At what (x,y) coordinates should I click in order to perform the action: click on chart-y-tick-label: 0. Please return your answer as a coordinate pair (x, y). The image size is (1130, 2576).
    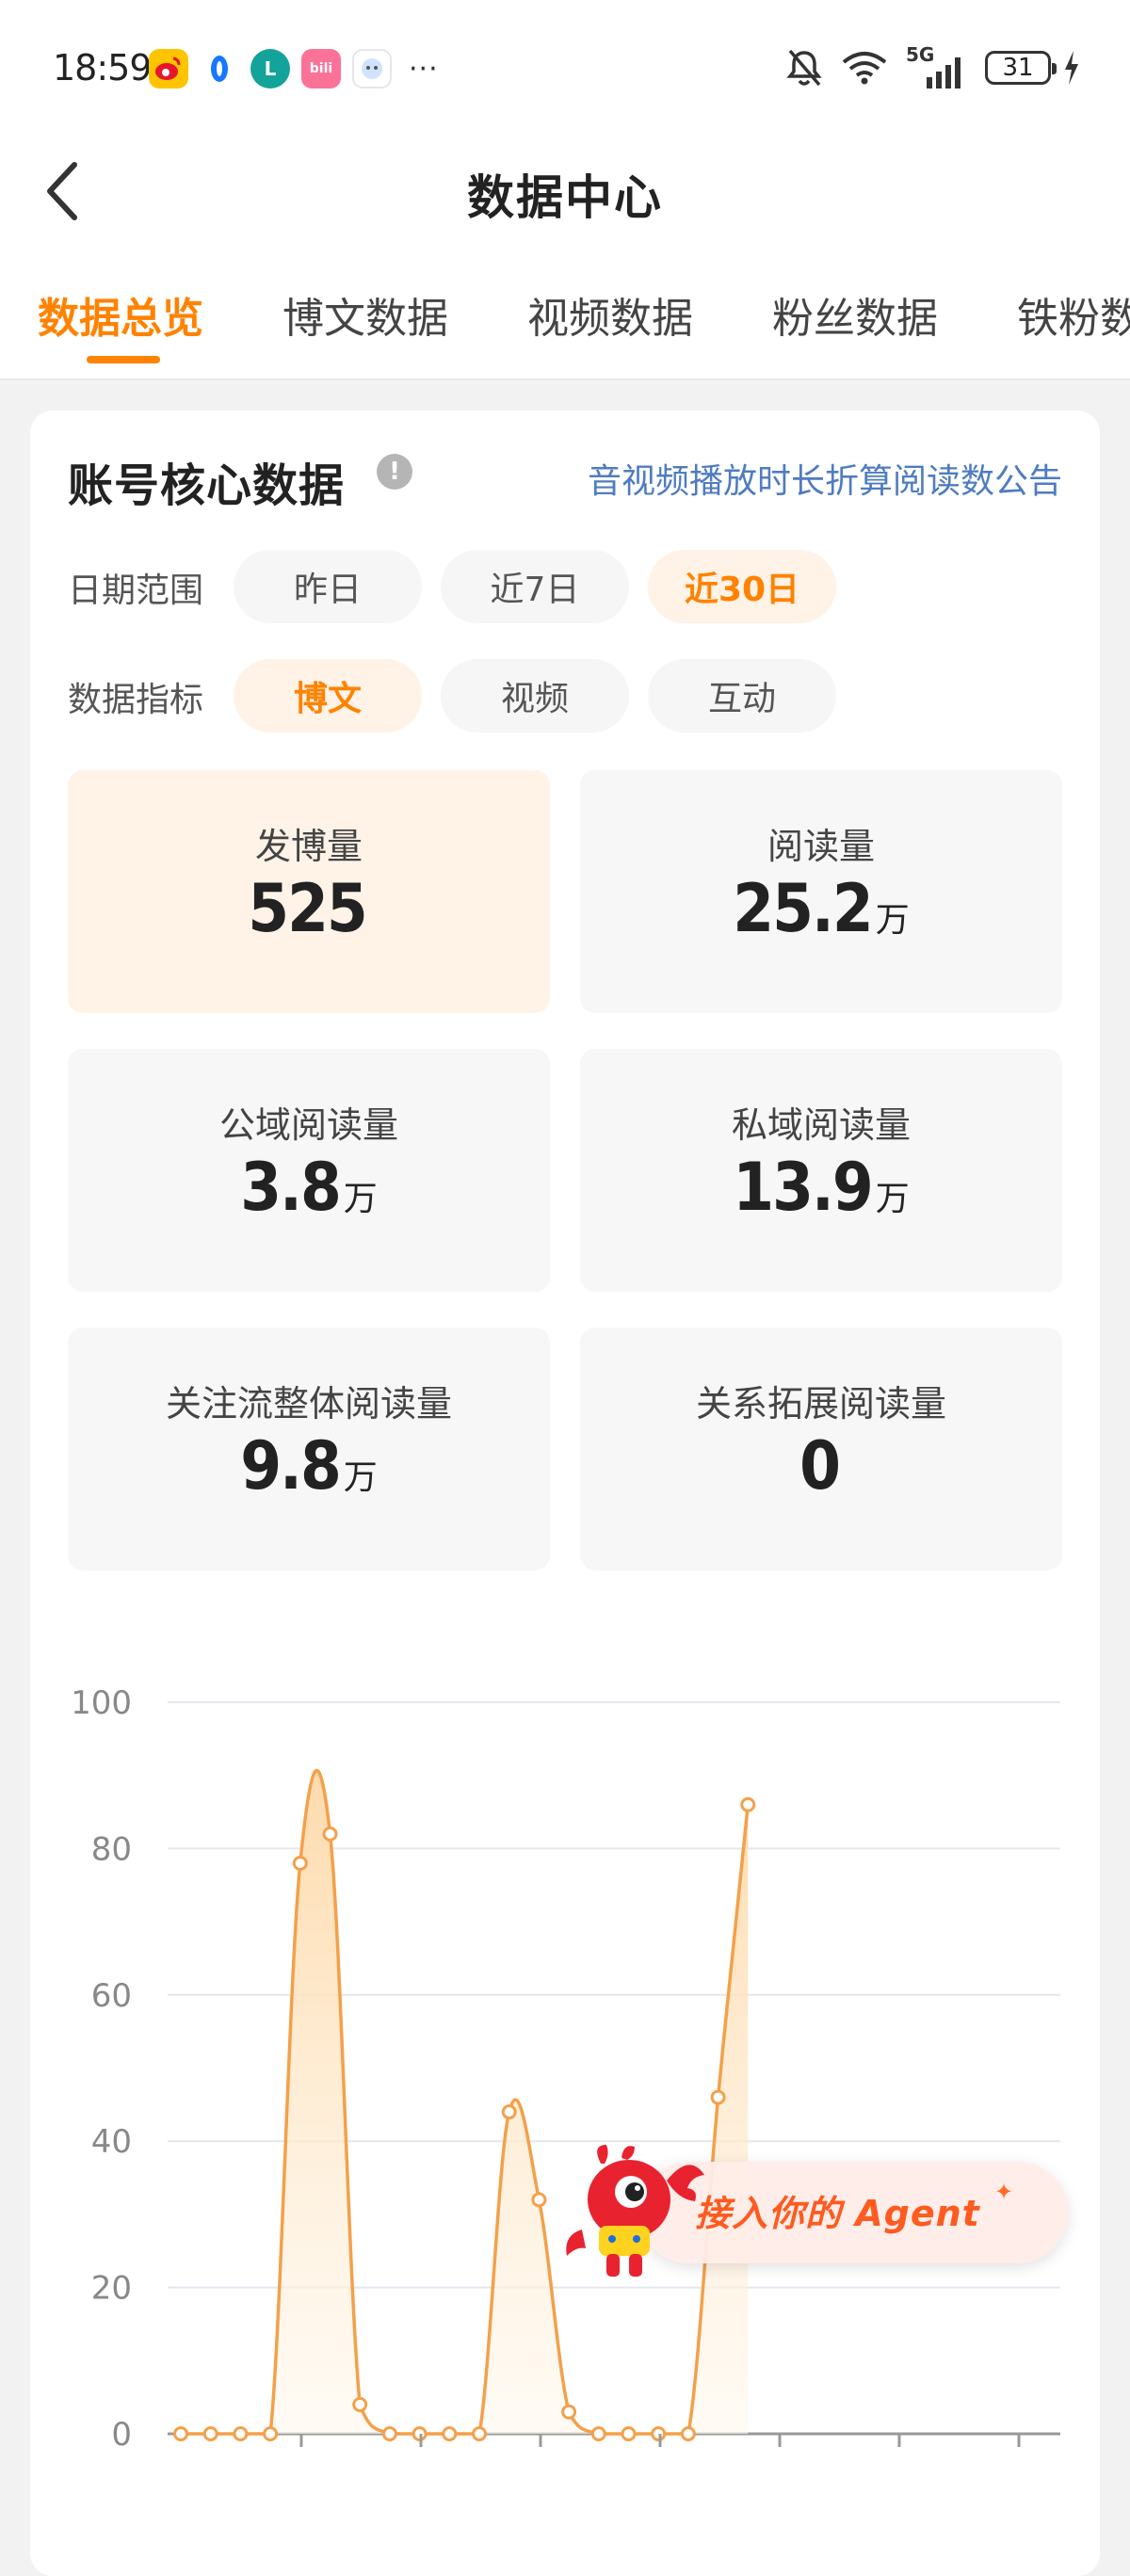
    Looking at the image, I should click on (121, 2435).